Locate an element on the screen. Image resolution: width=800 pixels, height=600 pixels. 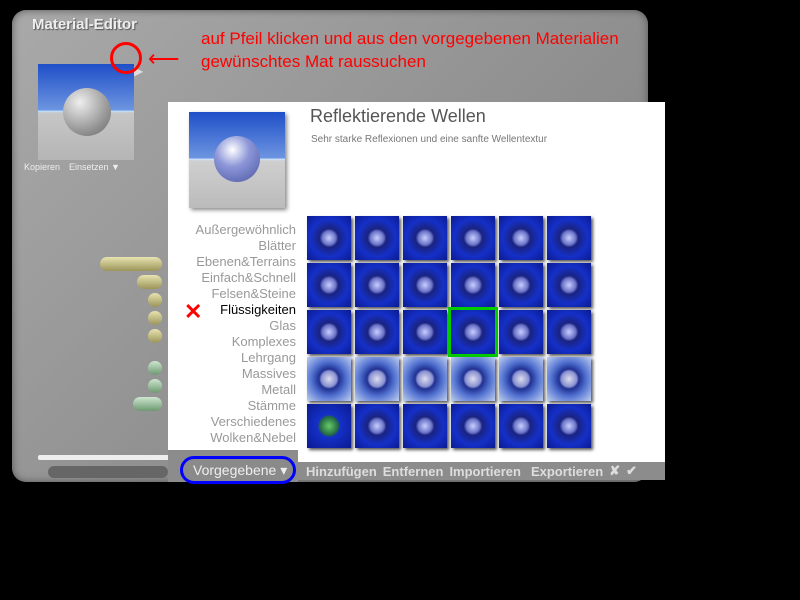
import-button: Importieren is located at coordinates (485, 471).